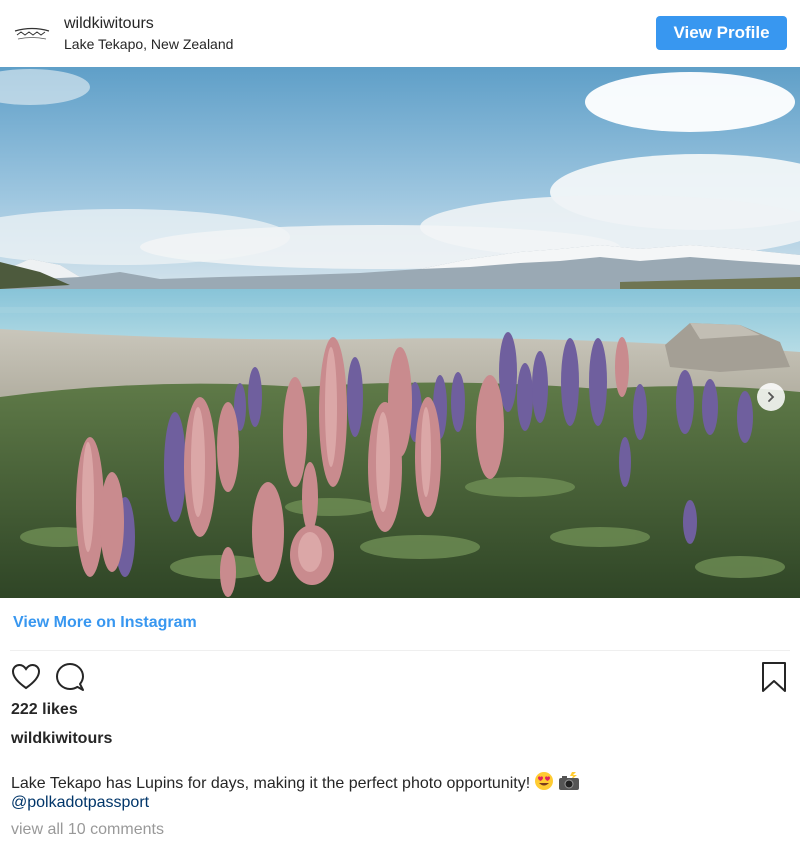  Describe the element at coordinates (400, 650) in the screenshot. I see `divider` at that location.